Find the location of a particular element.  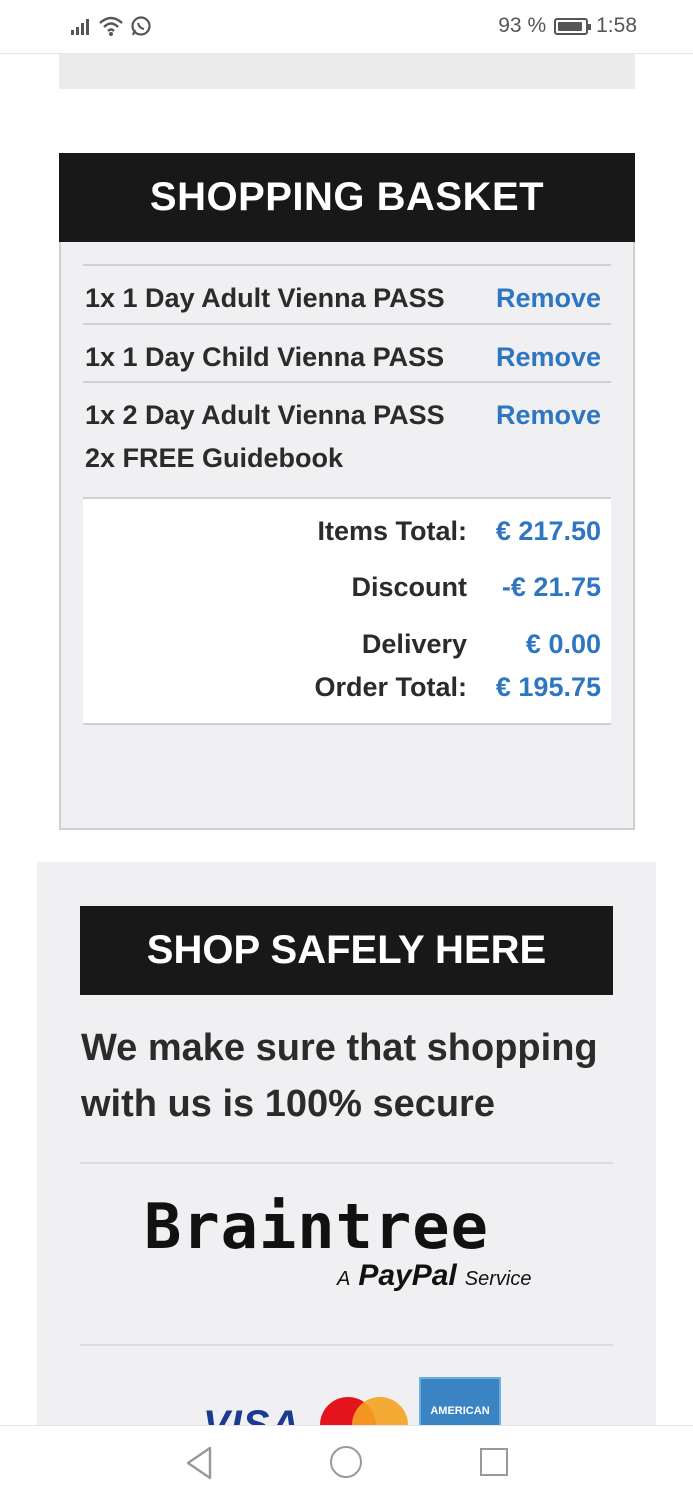

battery-icon is located at coordinates (573, 26).